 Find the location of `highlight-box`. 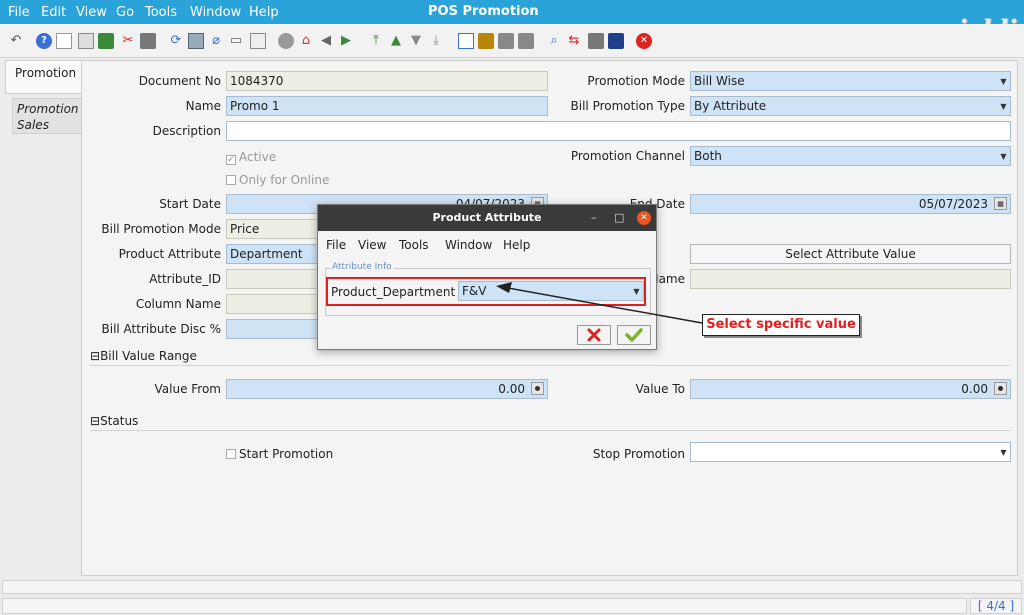

highlight-box is located at coordinates (486, 291).